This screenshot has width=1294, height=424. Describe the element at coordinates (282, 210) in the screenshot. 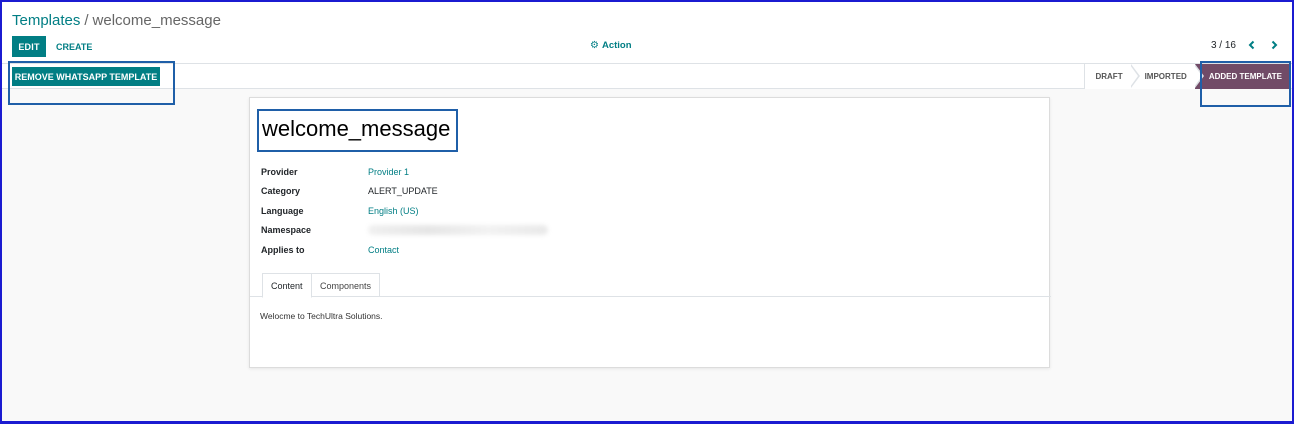

I see `field-label: Language` at that location.